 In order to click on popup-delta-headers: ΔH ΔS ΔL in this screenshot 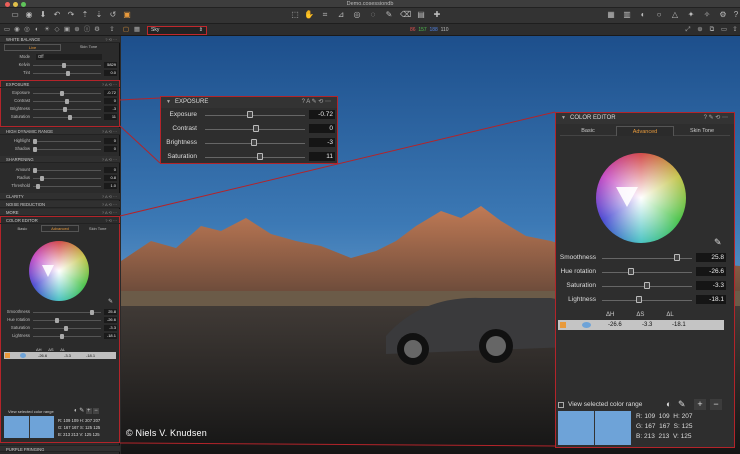, I will do `click(640, 315)`.